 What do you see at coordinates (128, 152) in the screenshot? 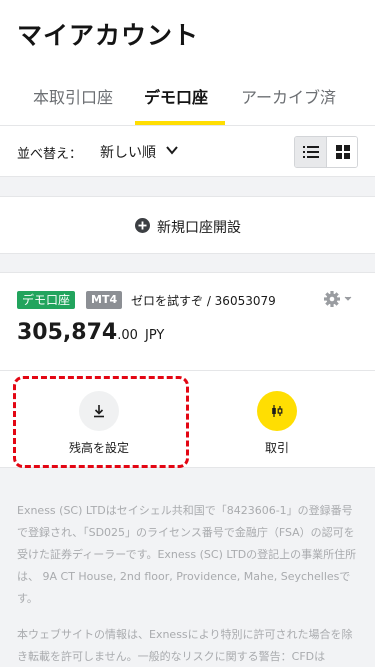
I see `sort-dropdown: 新しい順` at bounding box center [128, 152].